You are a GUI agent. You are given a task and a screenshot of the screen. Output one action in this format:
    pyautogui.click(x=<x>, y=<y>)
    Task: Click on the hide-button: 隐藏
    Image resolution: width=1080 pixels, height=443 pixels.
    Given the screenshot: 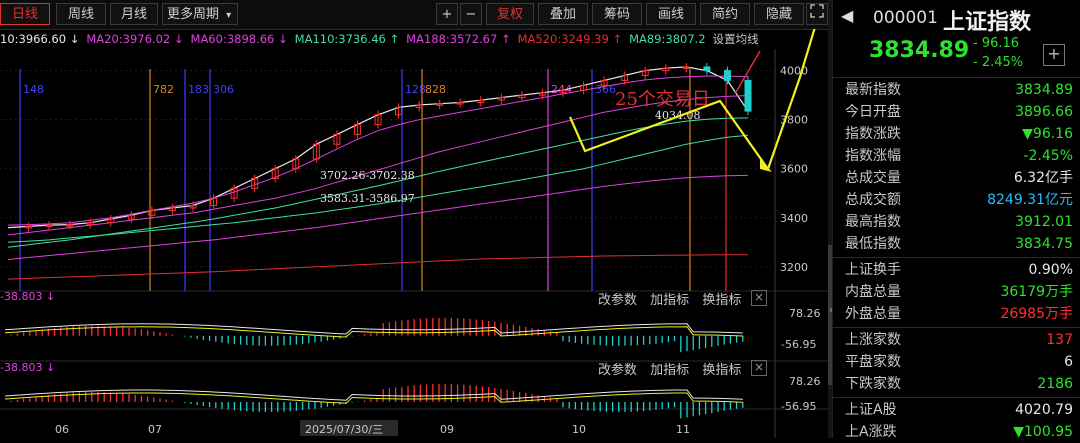 What is the action you would take?
    pyautogui.click(x=779, y=14)
    